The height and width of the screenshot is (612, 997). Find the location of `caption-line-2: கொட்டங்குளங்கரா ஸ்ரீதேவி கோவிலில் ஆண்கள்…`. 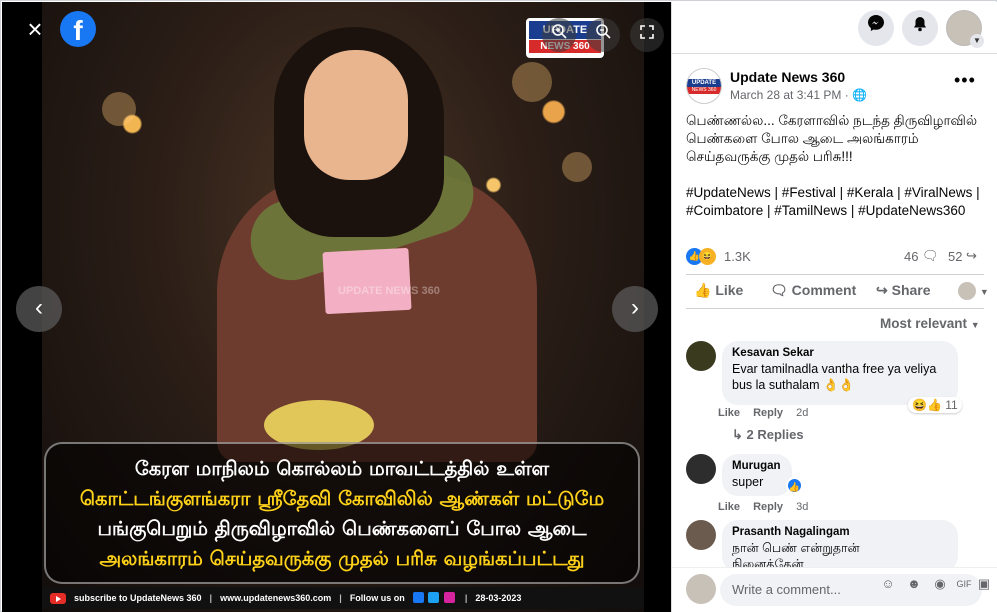

caption-line-2: கொட்டங்குளங்கரா ஸ்ரீதேவி கோவிலில் ஆண்கள்… is located at coordinates (342, 498).